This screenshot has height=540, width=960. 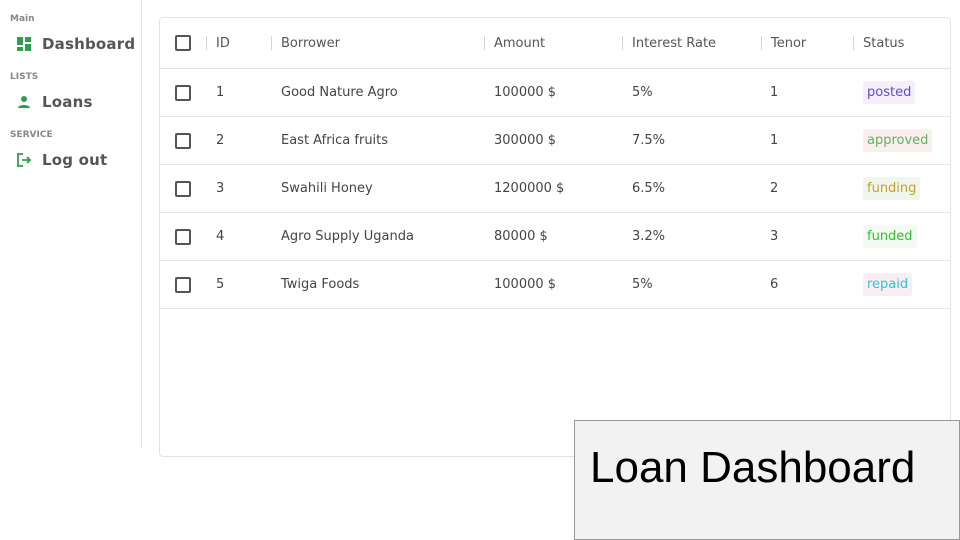 What do you see at coordinates (218, 43) in the screenshot?
I see `column-header-id: ID` at bounding box center [218, 43].